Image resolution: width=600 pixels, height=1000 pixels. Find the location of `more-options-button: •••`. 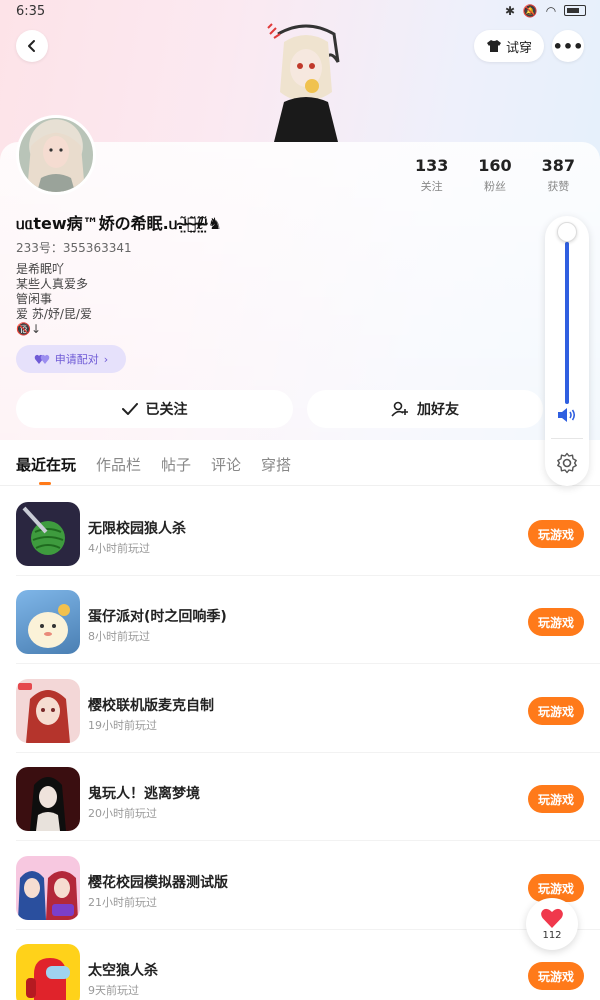

more-options-button: ••• is located at coordinates (568, 46).